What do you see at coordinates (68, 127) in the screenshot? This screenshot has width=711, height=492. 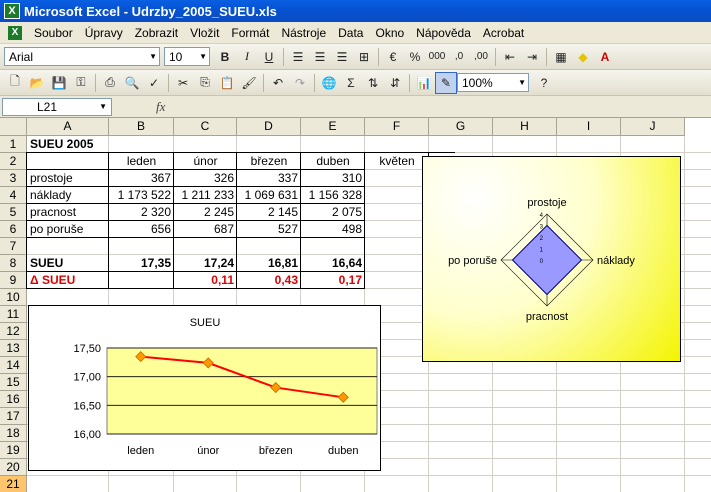 I see `column-header-a: A` at bounding box center [68, 127].